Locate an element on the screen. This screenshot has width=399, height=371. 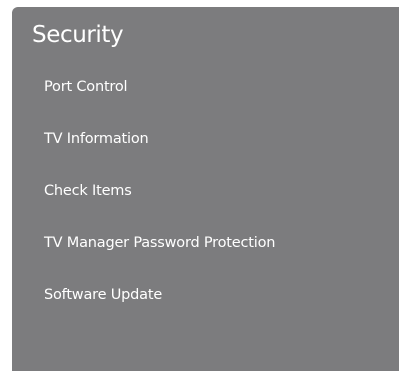
menu-item-label: Software Update is located at coordinates (103, 295).